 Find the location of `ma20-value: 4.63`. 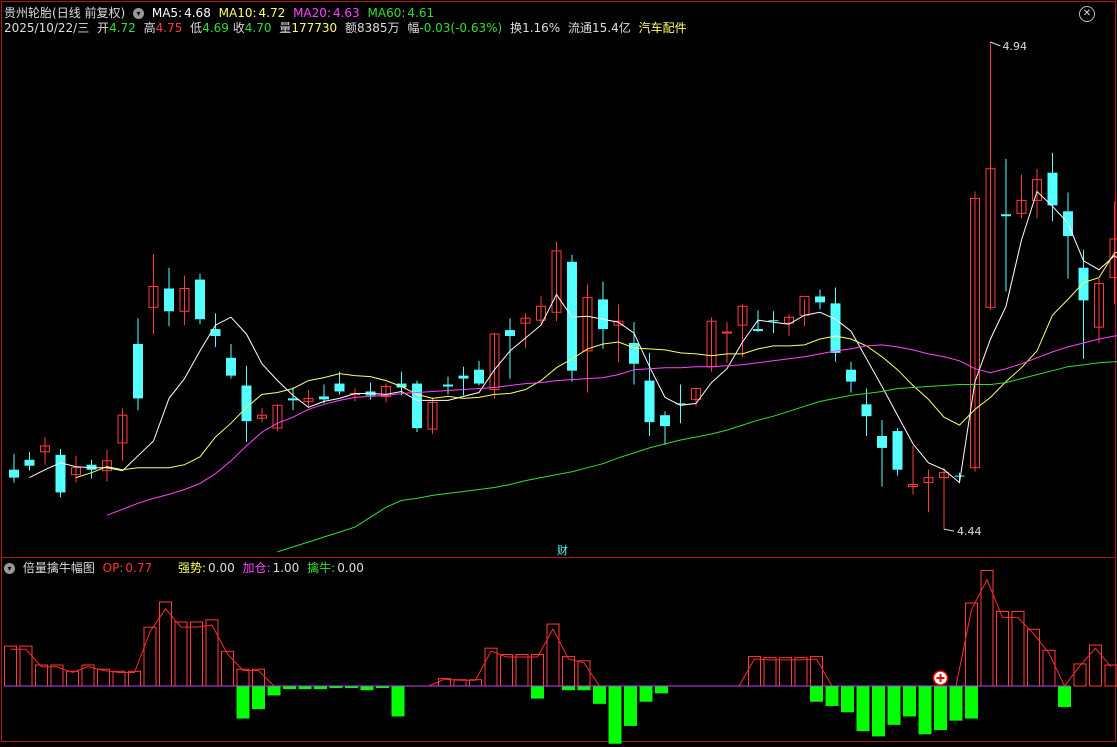

ma20-value: 4.63 is located at coordinates (346, 13).